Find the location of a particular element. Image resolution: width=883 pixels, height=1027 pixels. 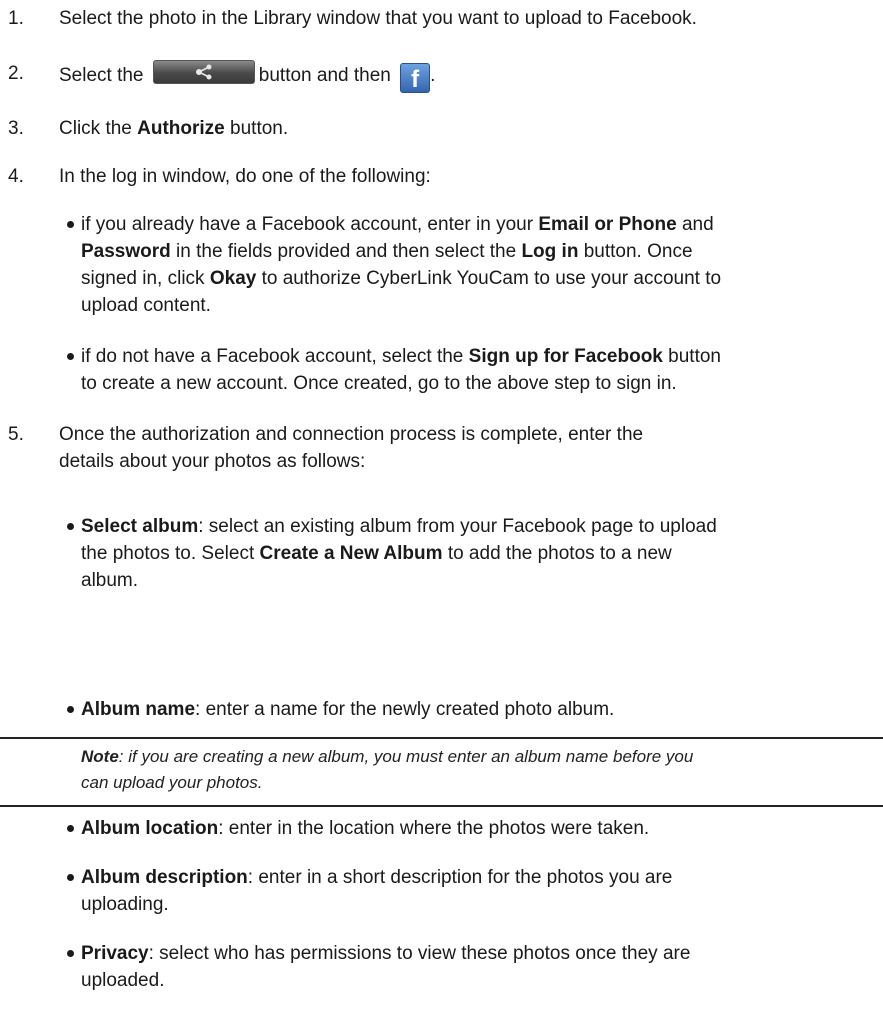

authorize-label: Authorize is located at coordinates (181, 128).